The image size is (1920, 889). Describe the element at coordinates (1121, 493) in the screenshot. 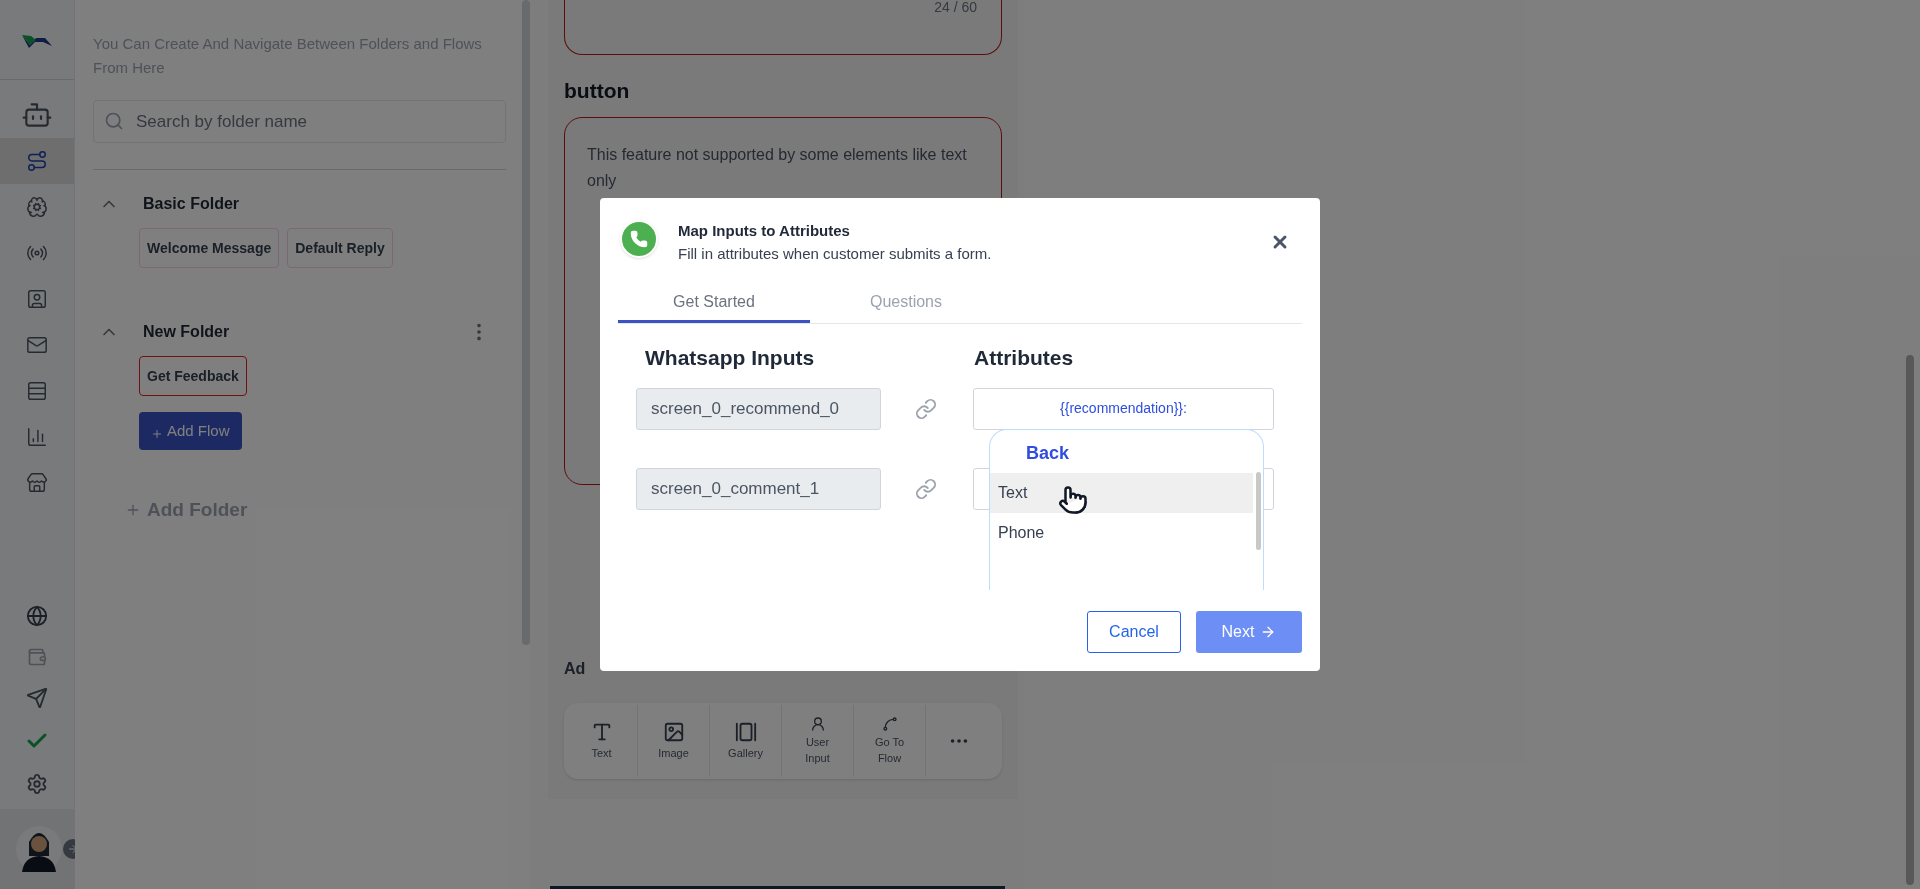

I see `dropdown-option: Text` at that location.